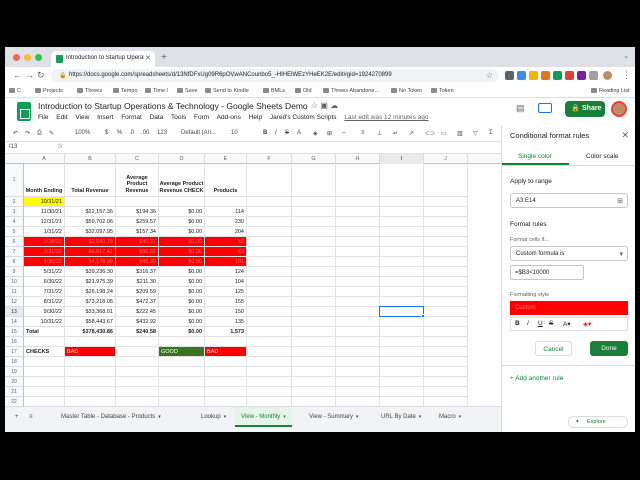 The width and height of the screenshot is (640, 480). I want to click on sheet-tab: URL By Date ▾, so click(401, 417).